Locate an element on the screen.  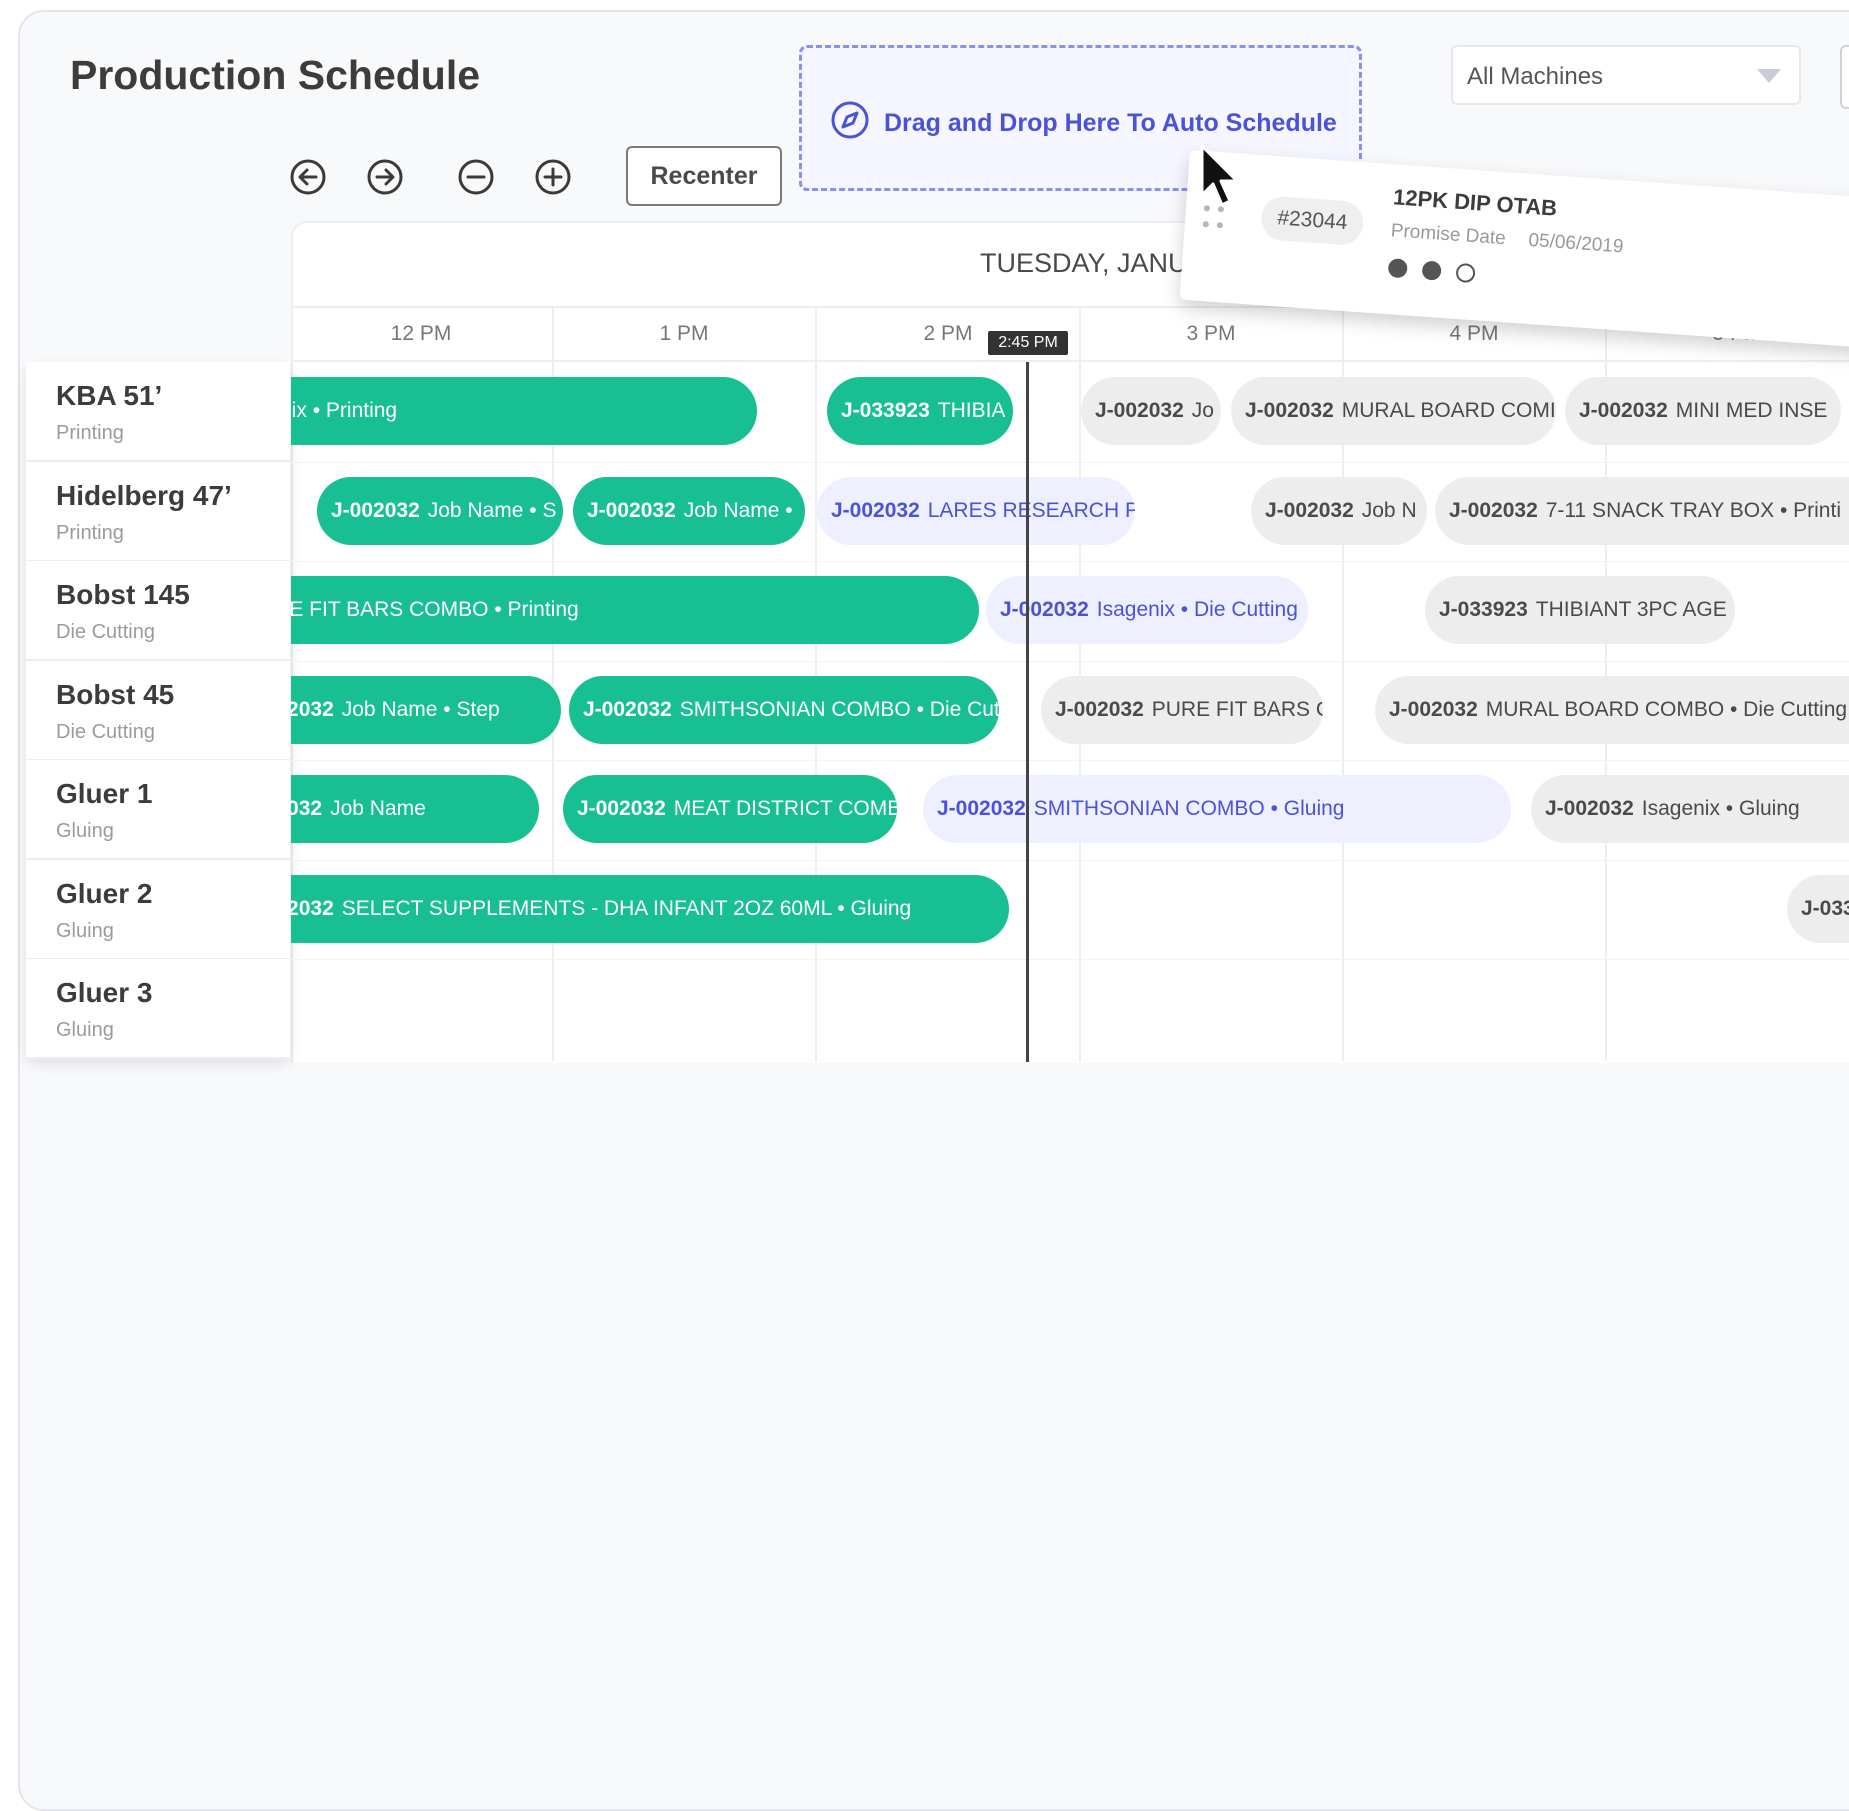
arrow-left-circle-icon is located at coordinates (308, 177).